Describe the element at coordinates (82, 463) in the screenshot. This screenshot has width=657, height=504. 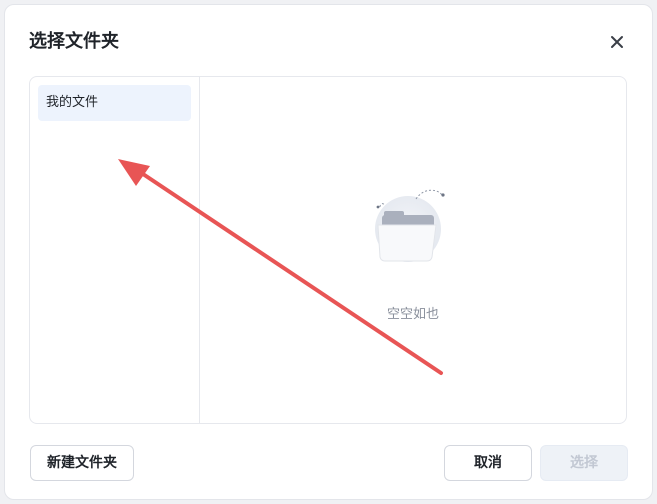
I see `new-folder-button: 新建文件夹` at that location.